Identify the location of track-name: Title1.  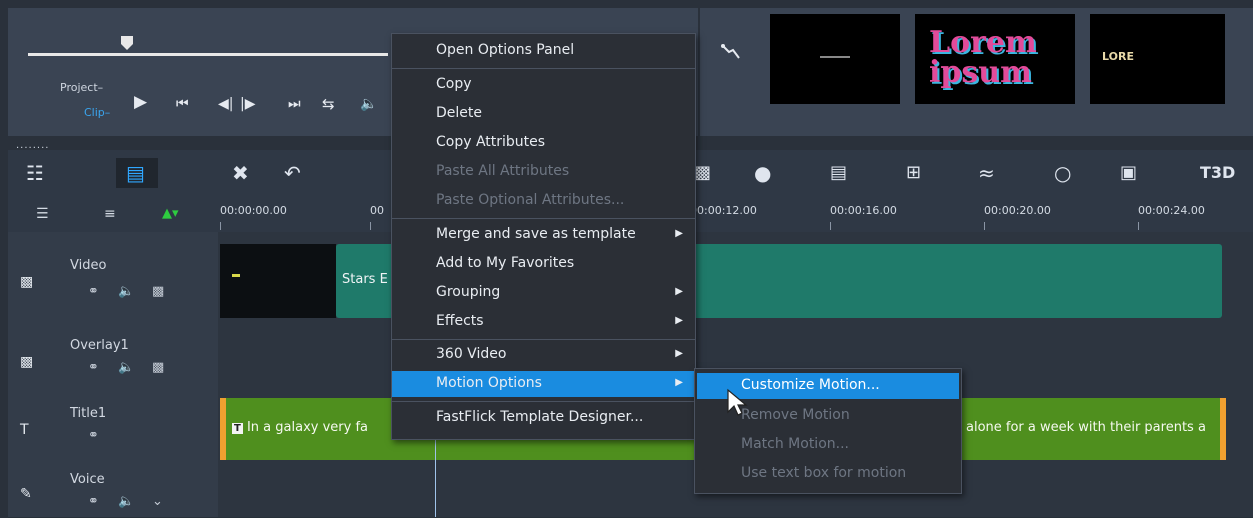
(88, 413).